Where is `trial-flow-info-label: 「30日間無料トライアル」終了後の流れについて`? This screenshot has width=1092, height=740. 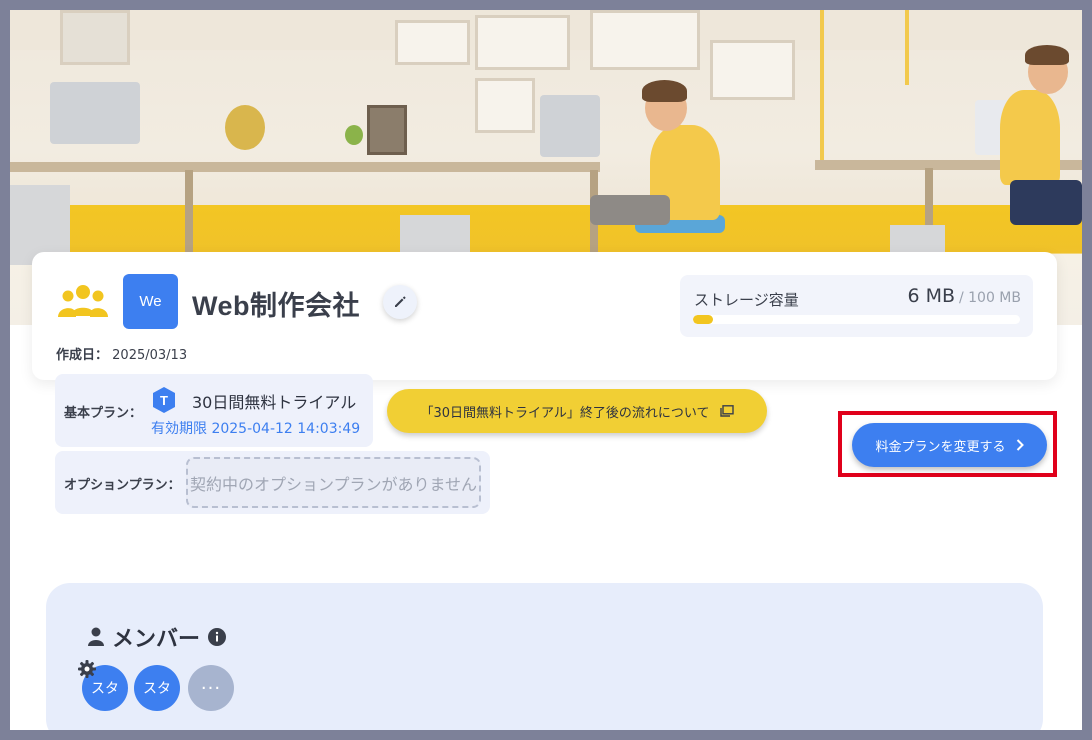 trial-flow-info-label: 「30日間無料トライアル」終了後の流れについて is located at coordinates (565, 413).